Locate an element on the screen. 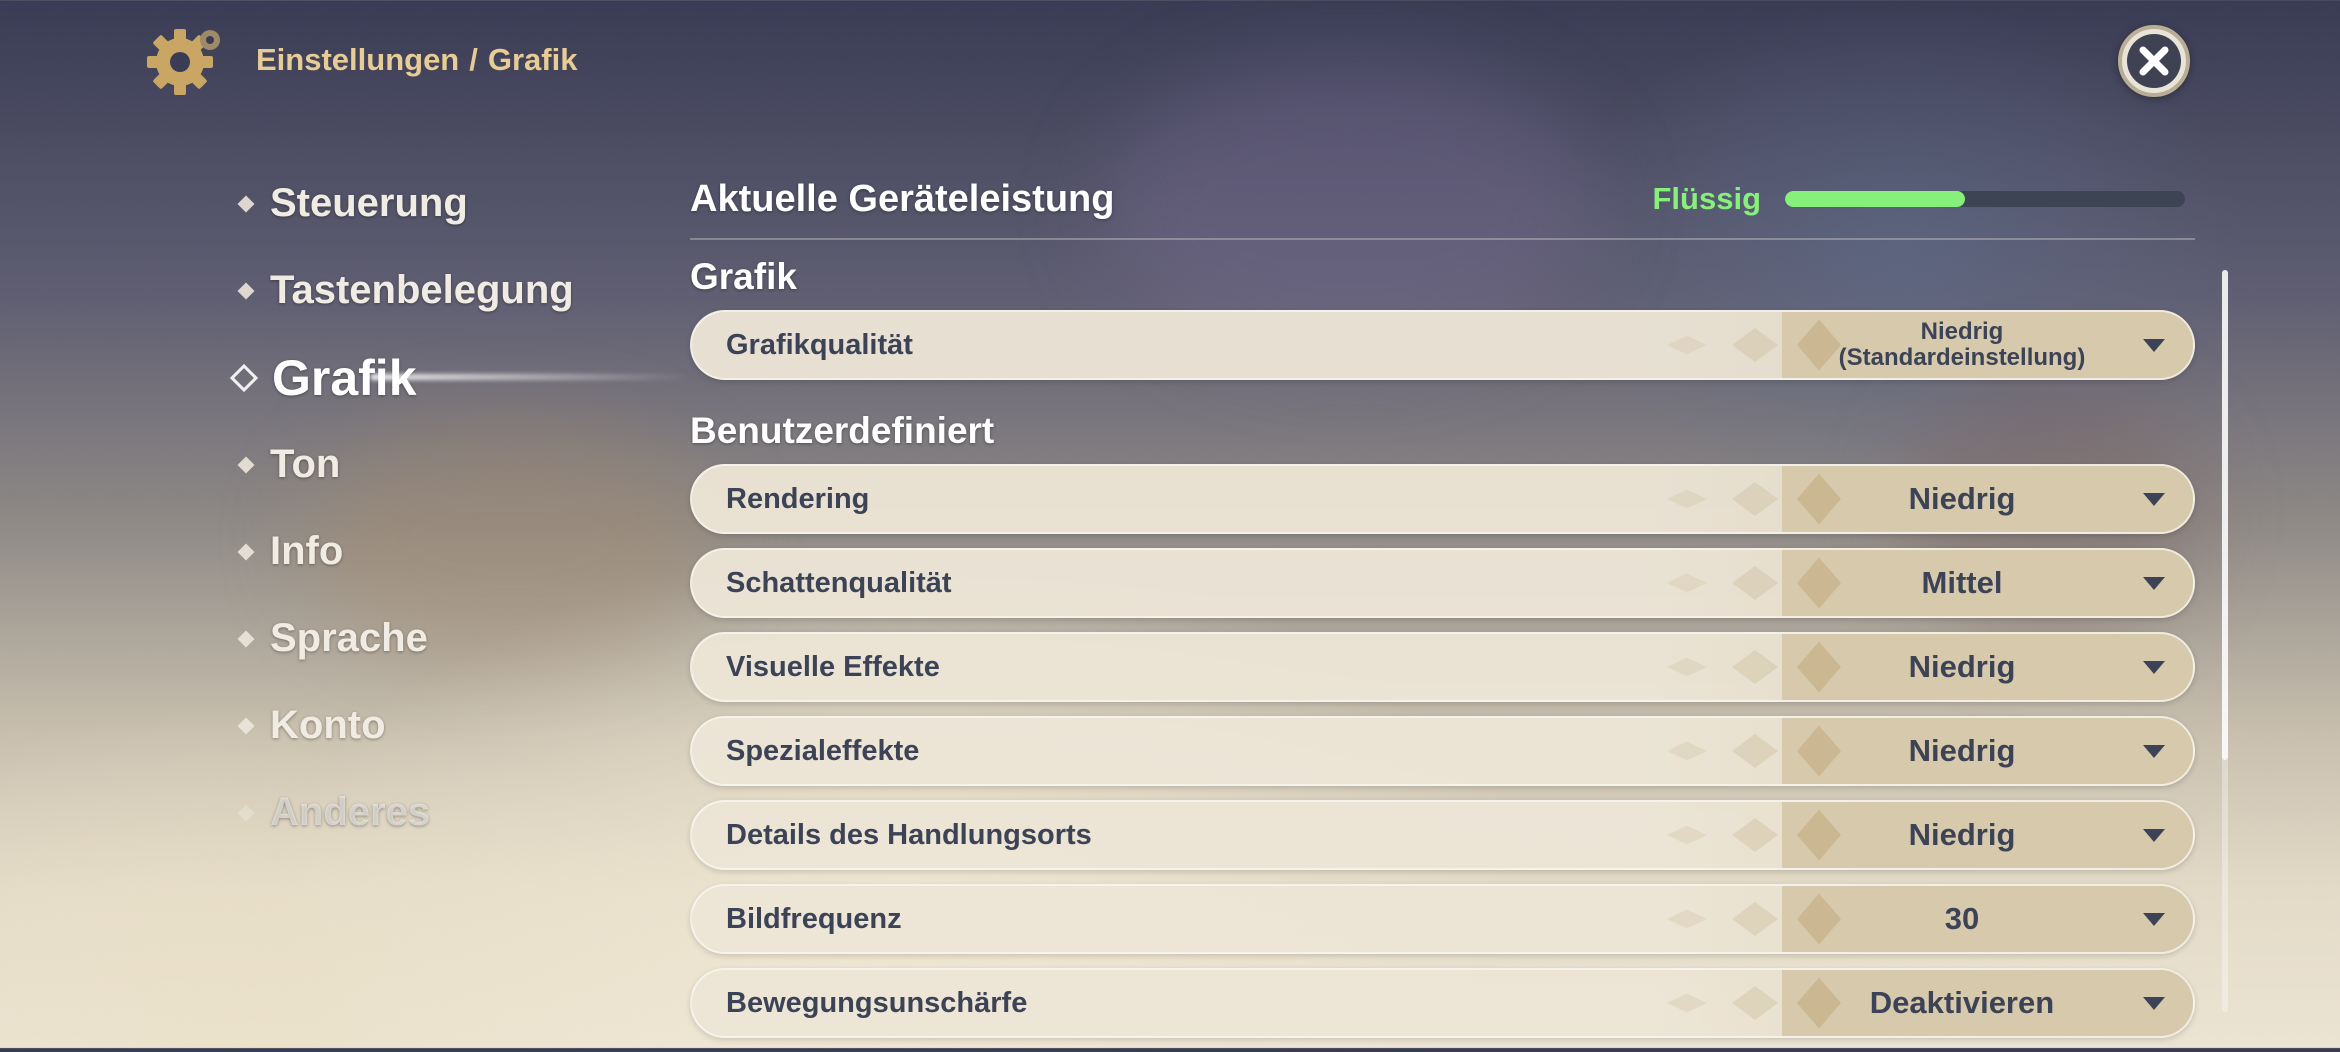 Image resolution: width=2340 pixels, height=1052 pixels. close-button is located at coordinates (2154, 61).